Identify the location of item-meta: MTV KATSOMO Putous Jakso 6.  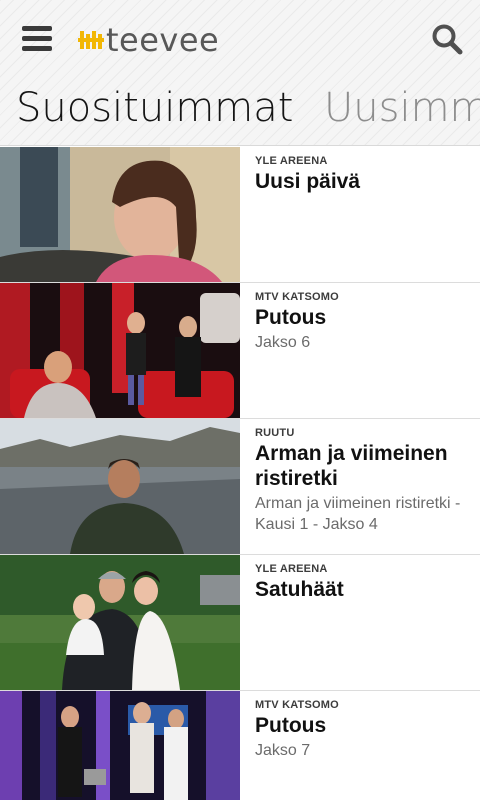
(362, 322).